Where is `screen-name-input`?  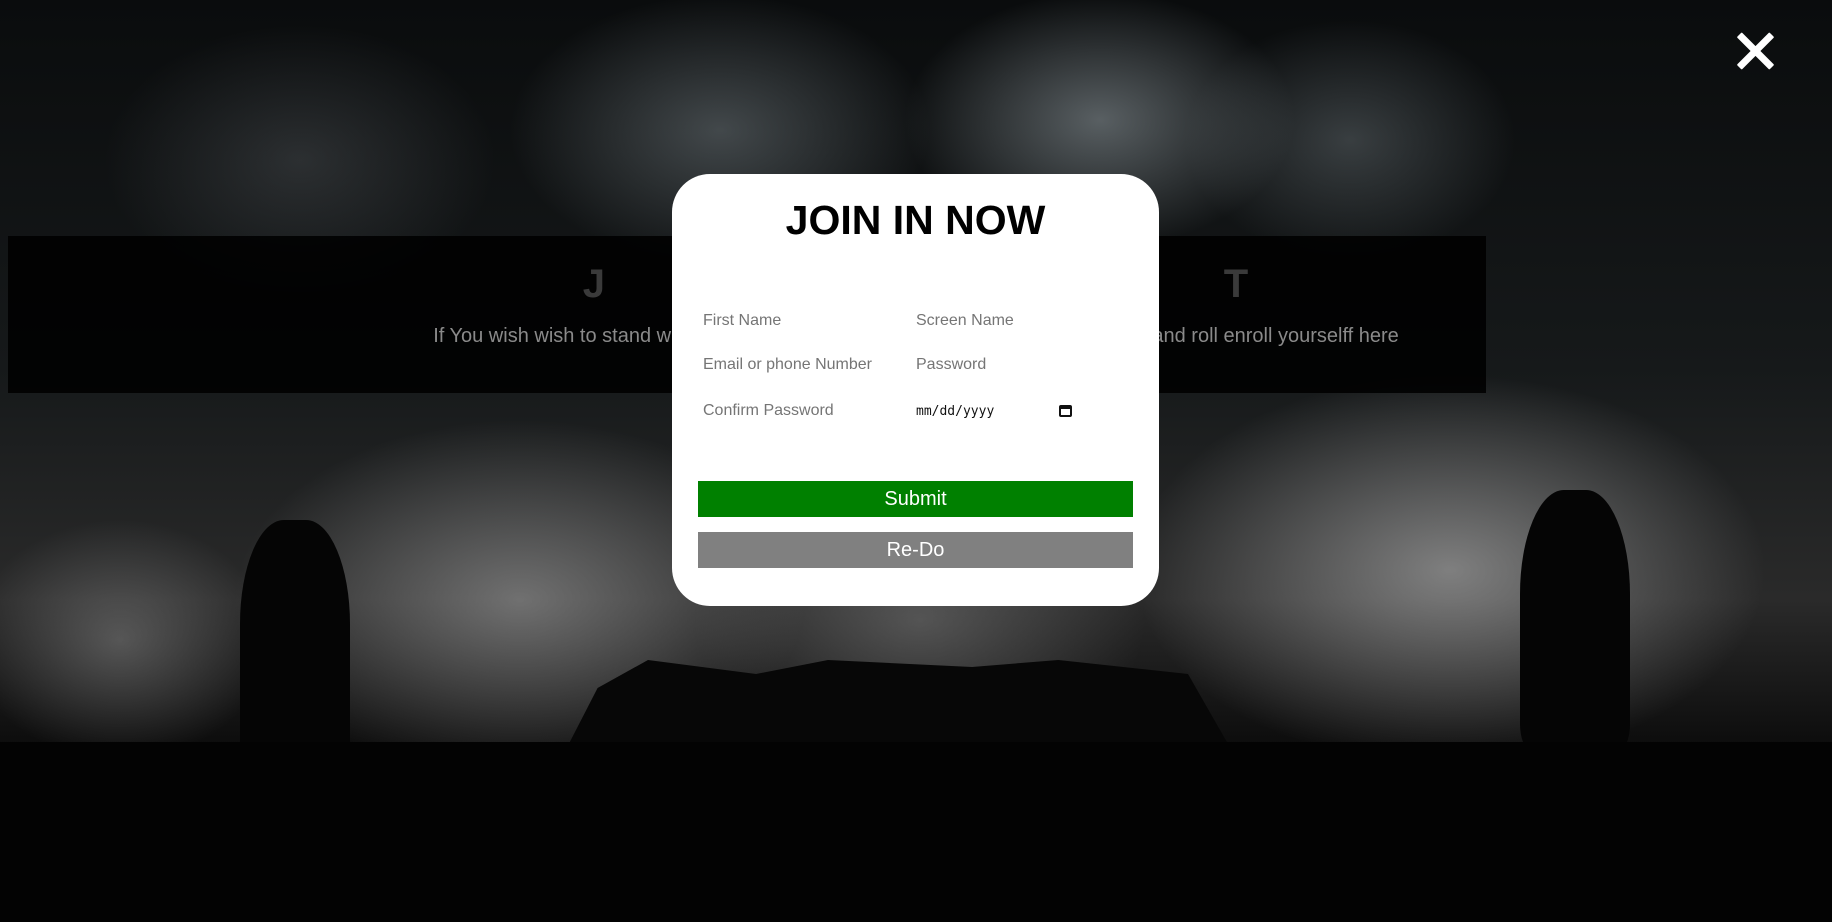
screen-name-input is located at coordinates (1016, 321).